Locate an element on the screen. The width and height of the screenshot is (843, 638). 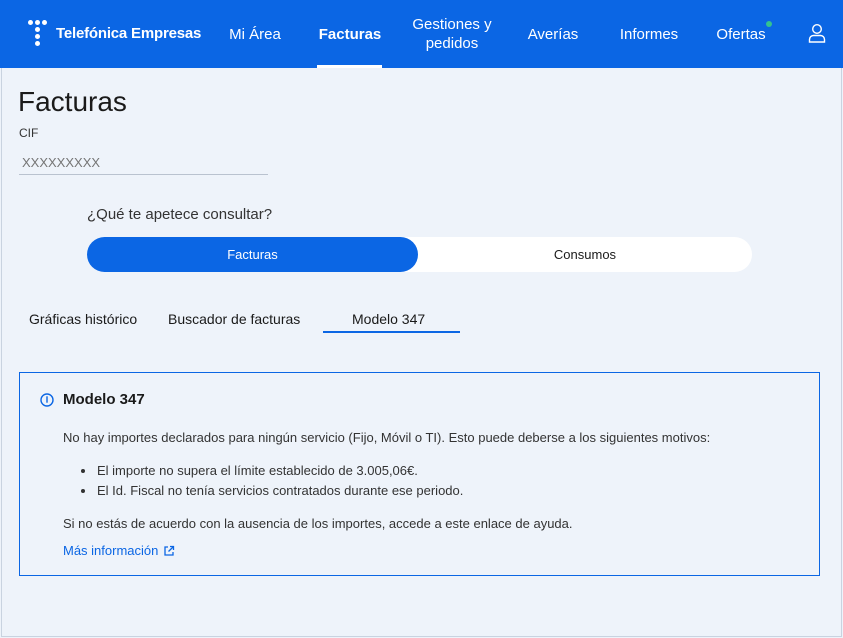
telefonica-logo-icon is located at coordinates (39, 33).